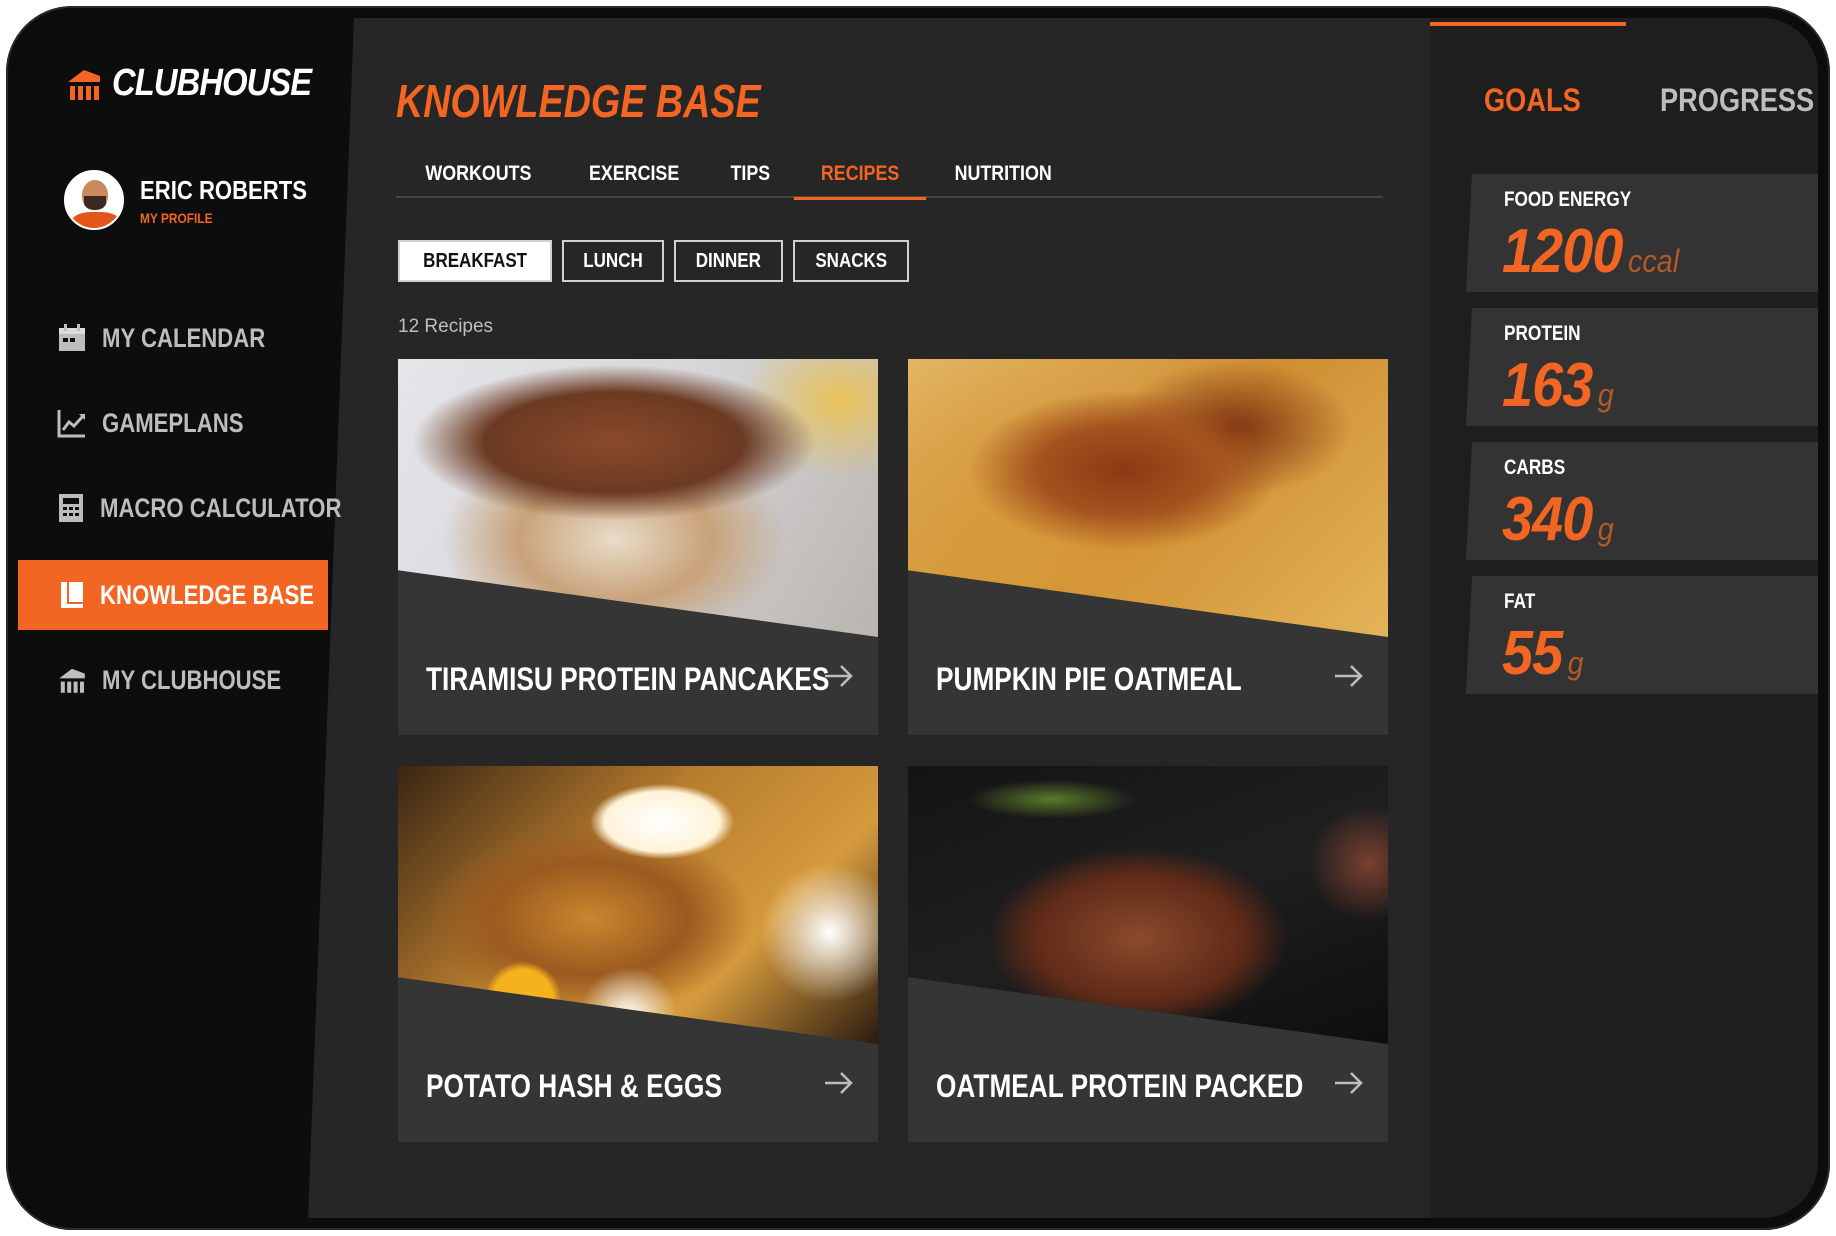 This screenshot has width=1836, height=1236. What do you see at coordinates (1642, 367) in the screenshot?
I see `stat-protein: PROTEIN 163 g` at bounding box center [1642, 367].